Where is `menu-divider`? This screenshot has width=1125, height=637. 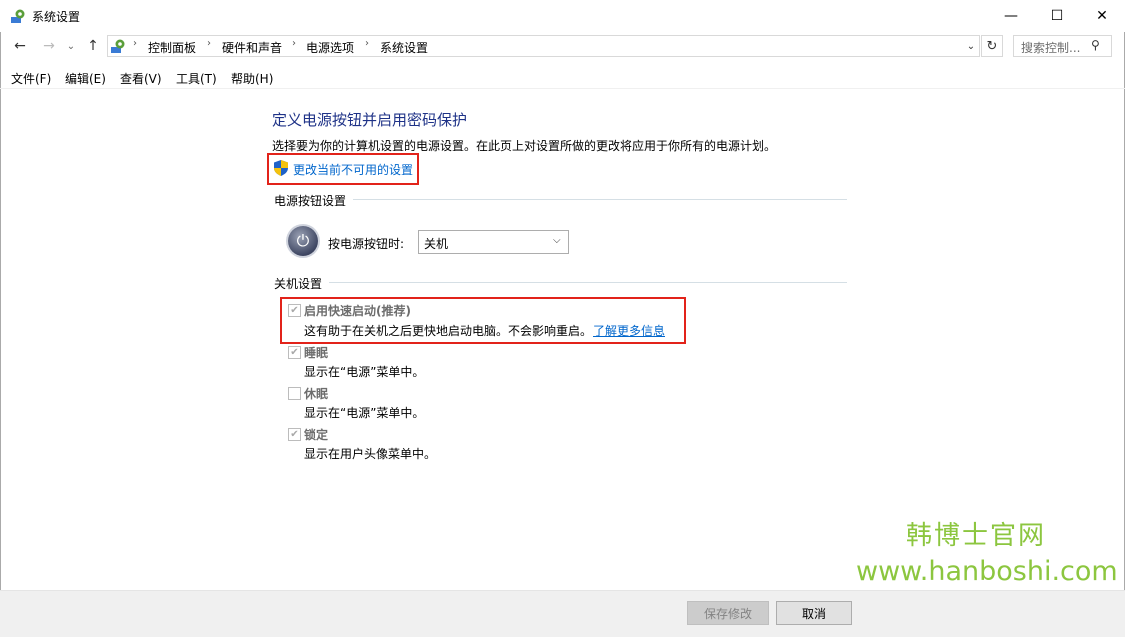
menu-divider is located at coordinates (562, 88).